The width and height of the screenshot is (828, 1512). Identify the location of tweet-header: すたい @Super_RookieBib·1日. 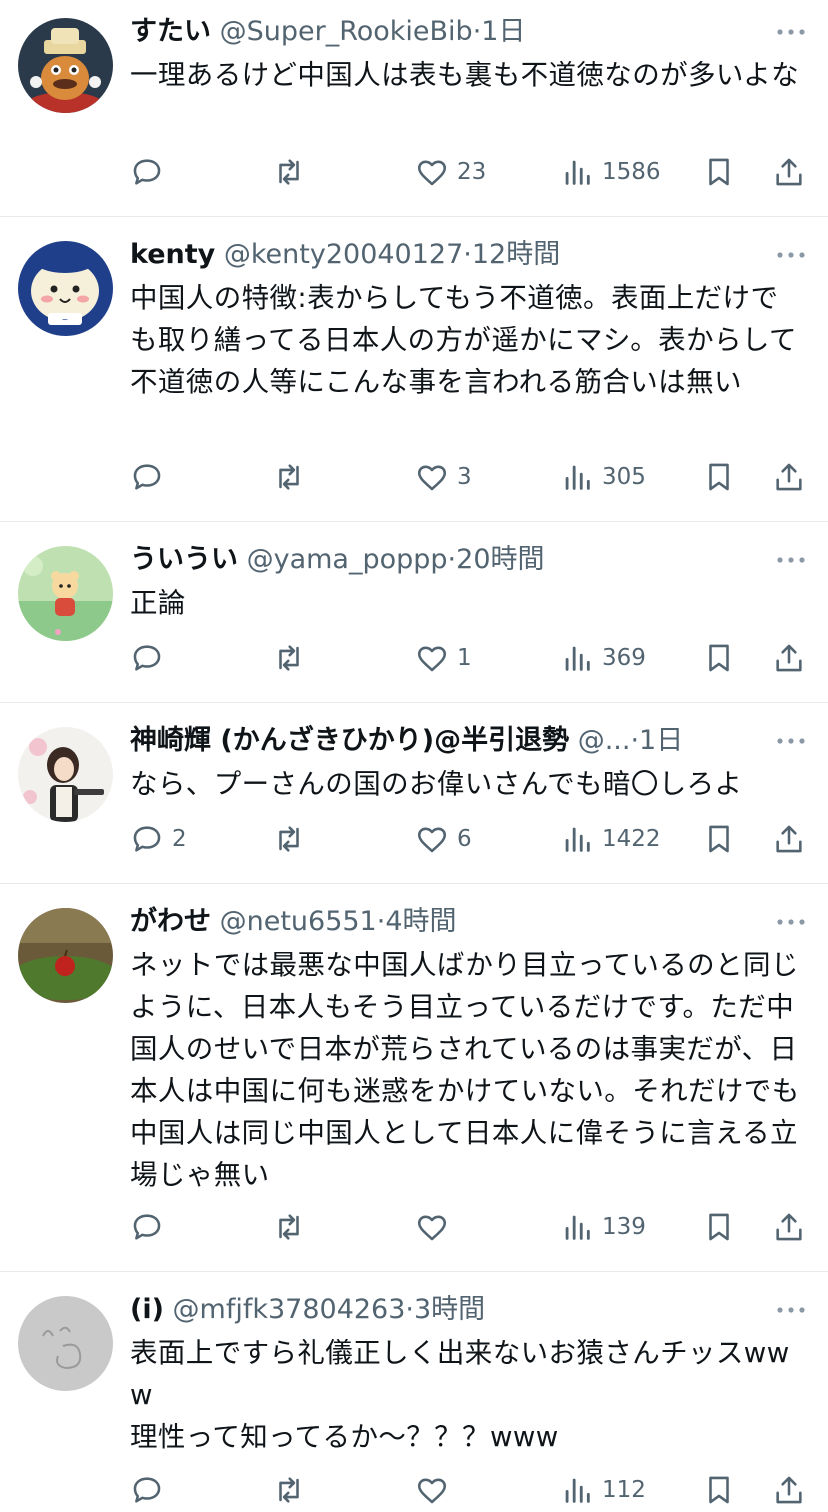
(449, 32).